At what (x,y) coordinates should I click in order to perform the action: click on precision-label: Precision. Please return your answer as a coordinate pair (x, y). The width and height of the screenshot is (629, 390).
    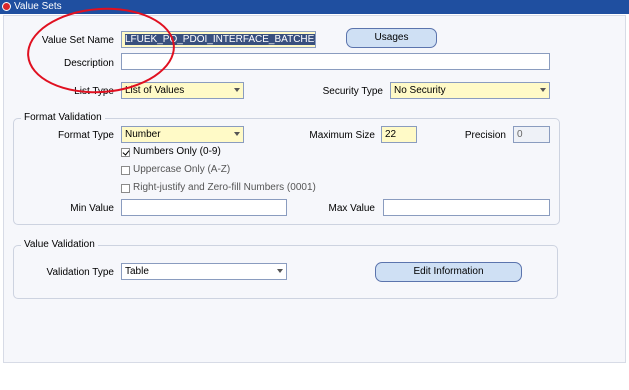
    Looking at the image, I should click on (485, 135).